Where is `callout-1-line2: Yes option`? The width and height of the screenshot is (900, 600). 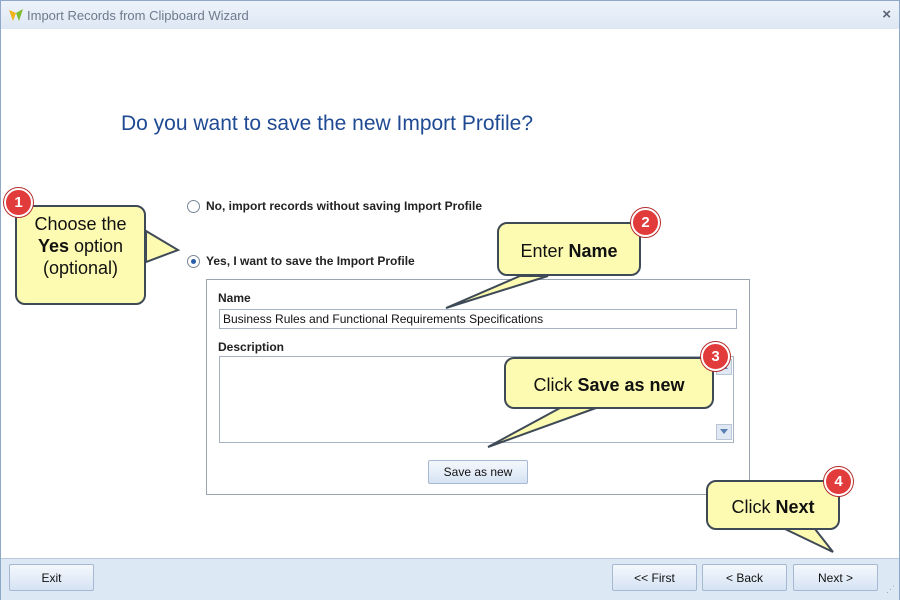 callout-1-line2: Yes option is located at coordinates (80, 246).